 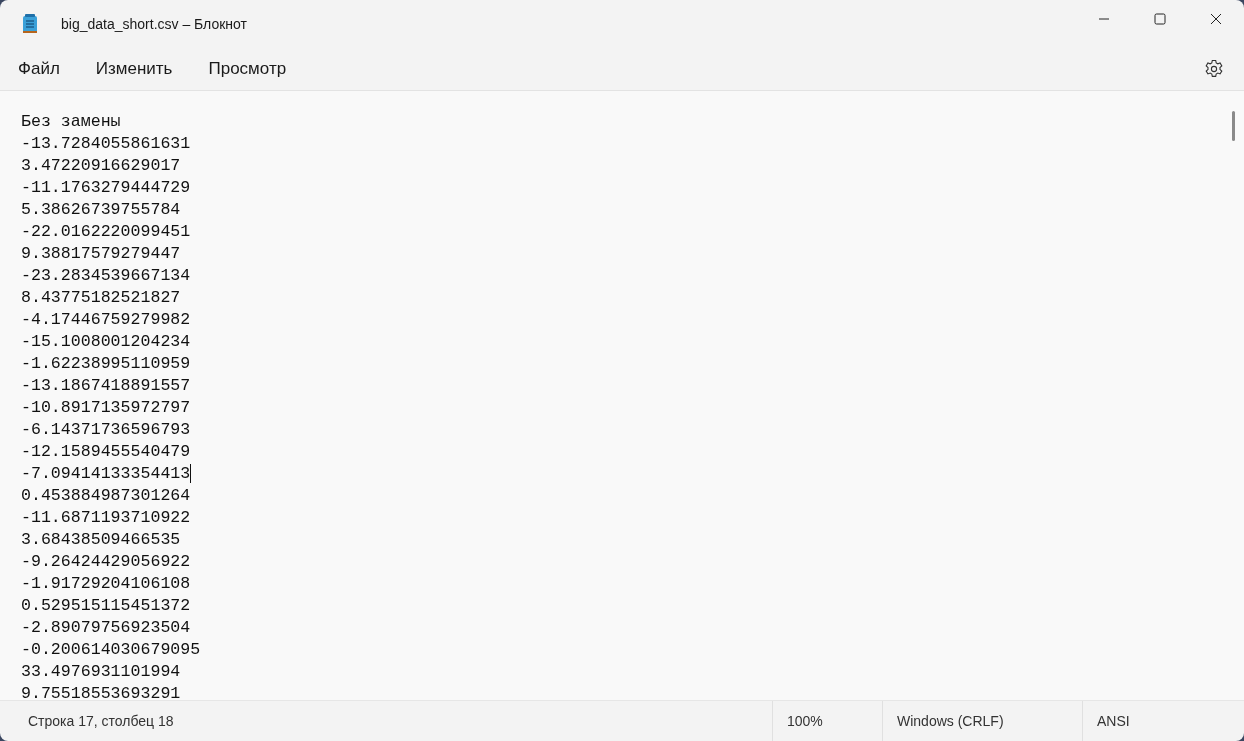 I want to click on text-line: 0.529515115451372, so click(x=106, y=605).